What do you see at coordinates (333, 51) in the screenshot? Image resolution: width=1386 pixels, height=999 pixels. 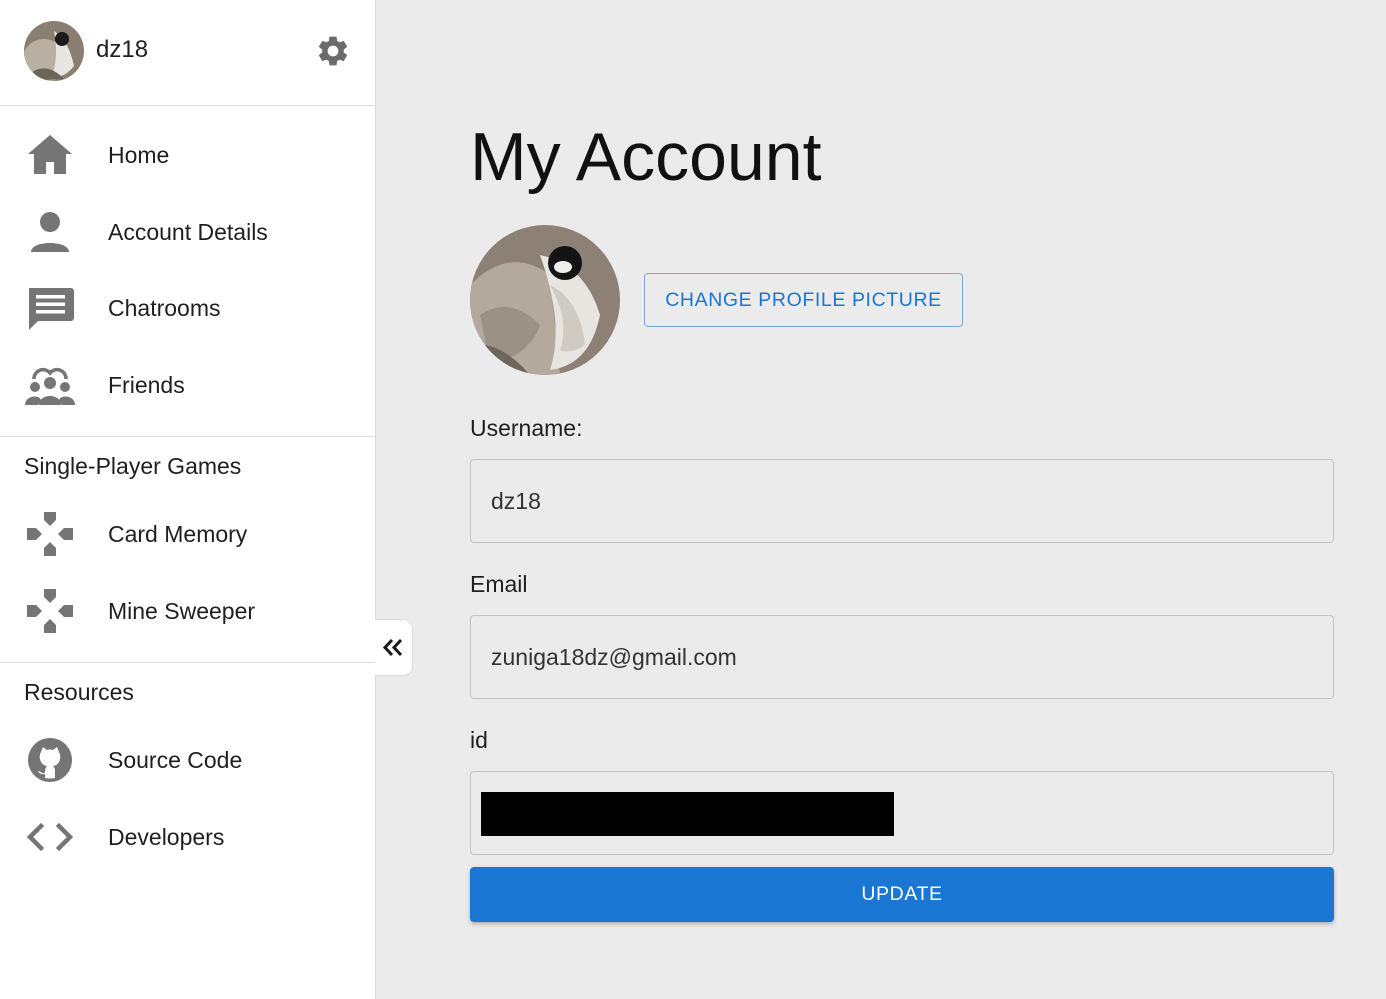 I see `gear-icon` at bounding box center [333, 51].